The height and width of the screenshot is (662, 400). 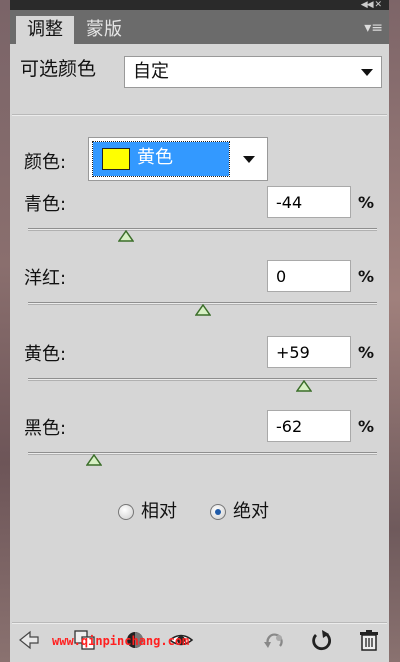 What do you see at coordinates (29, 640) in the screenshot?
I see `back-arrow-icon` at bounding box center [29, 640].